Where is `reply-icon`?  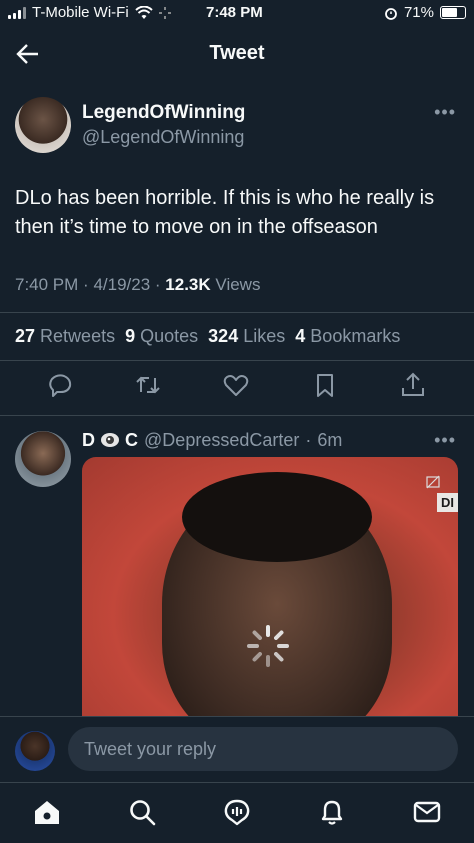
reply-icon is located at coordinates (60, 385).